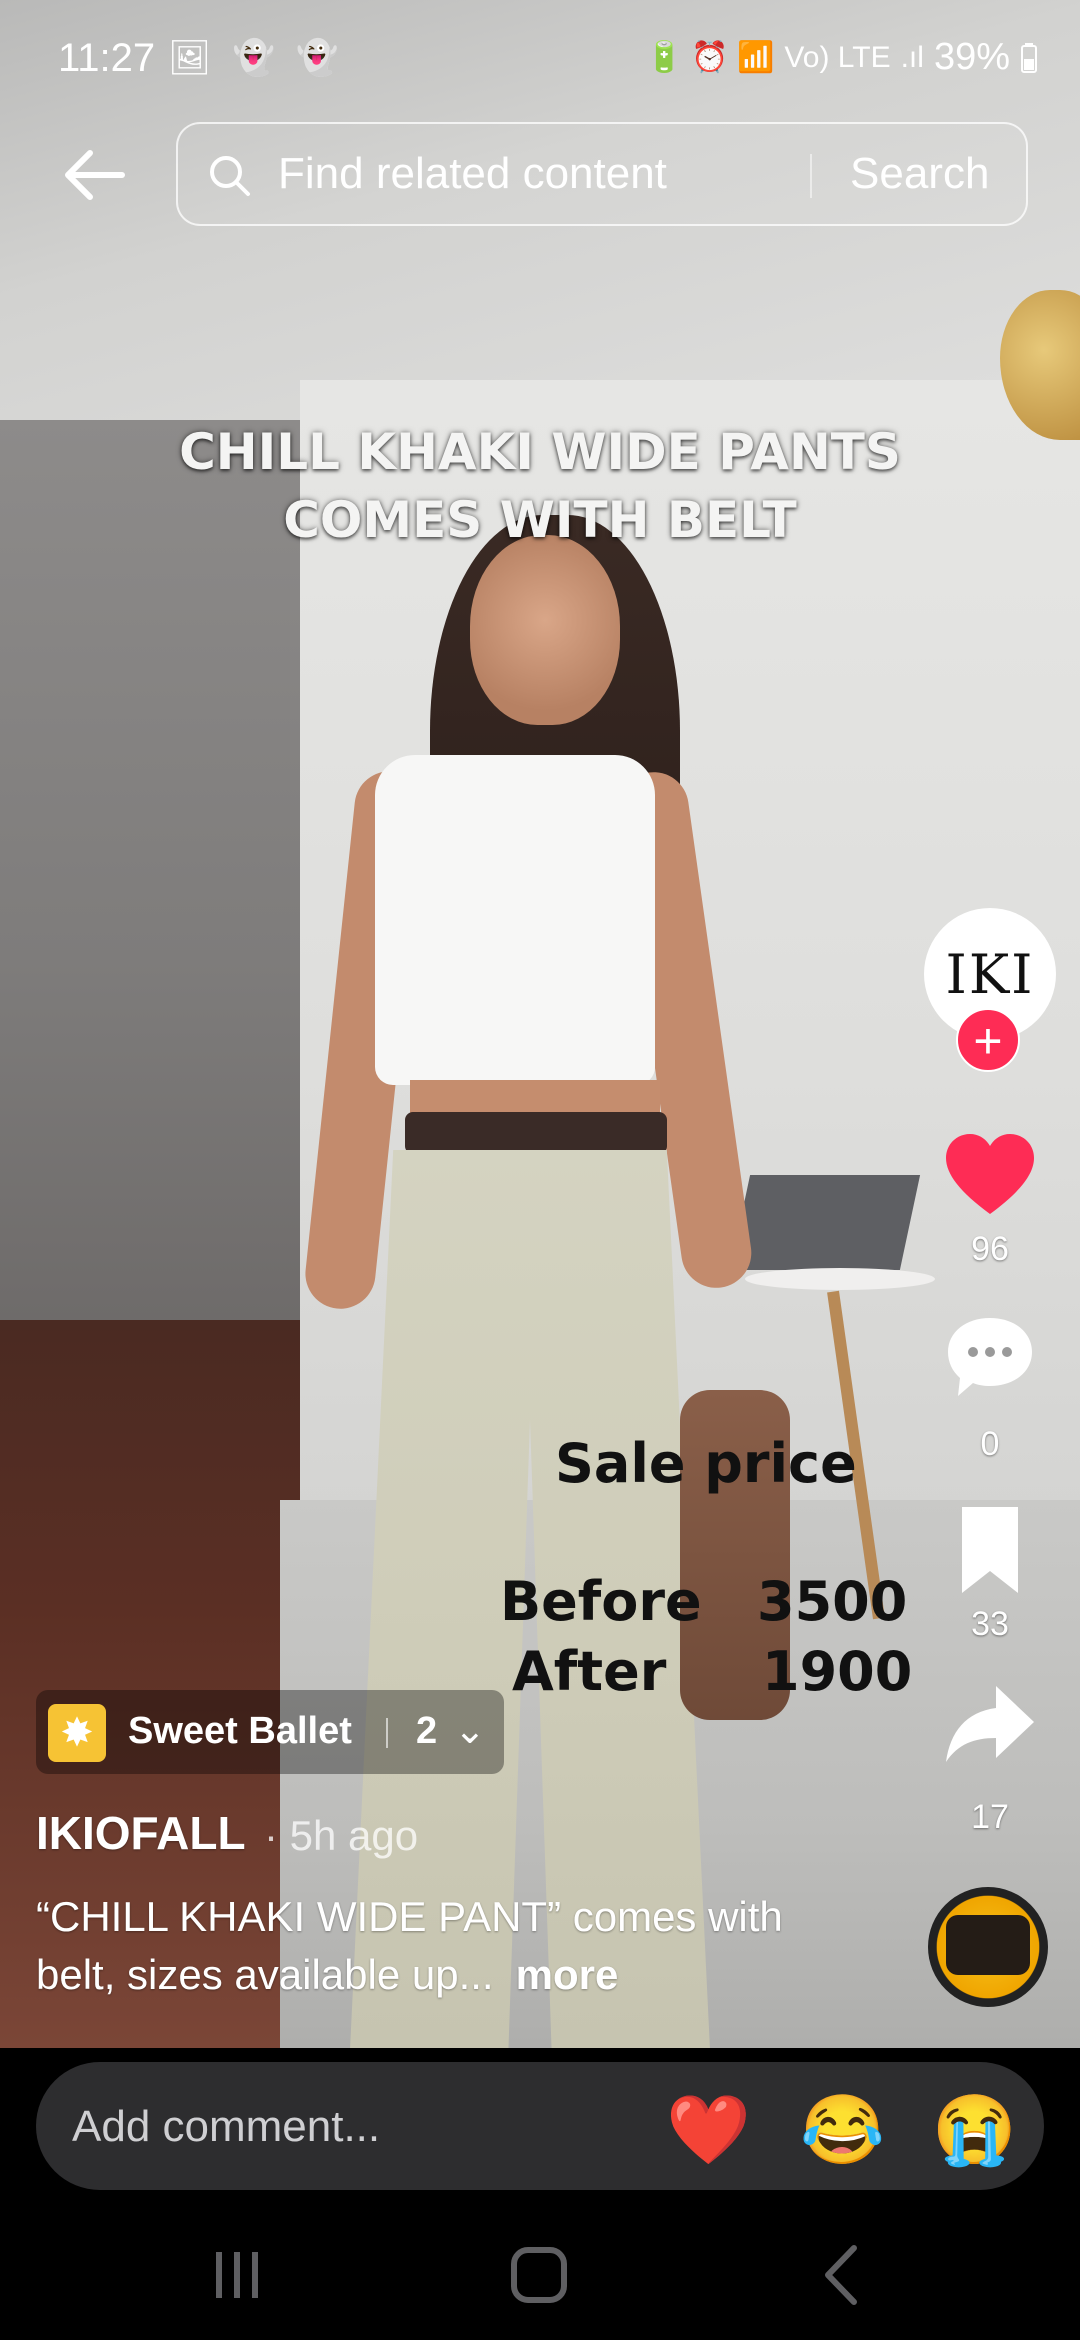 Image resolution: width=1080 pixels, height=2340 pixels. I want to click on battery-level: 39%, so click(971, 57).